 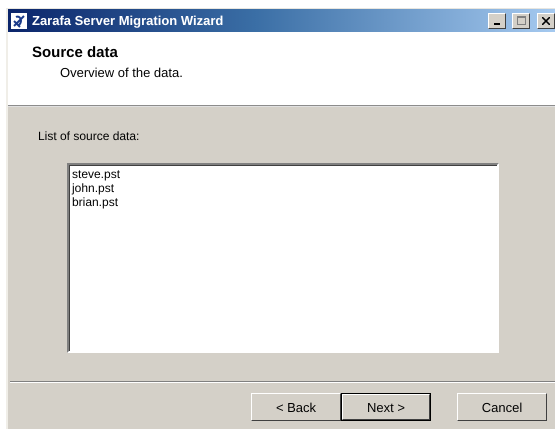 I want to click on list-label: List of source data:, so click(x=89, y=136).